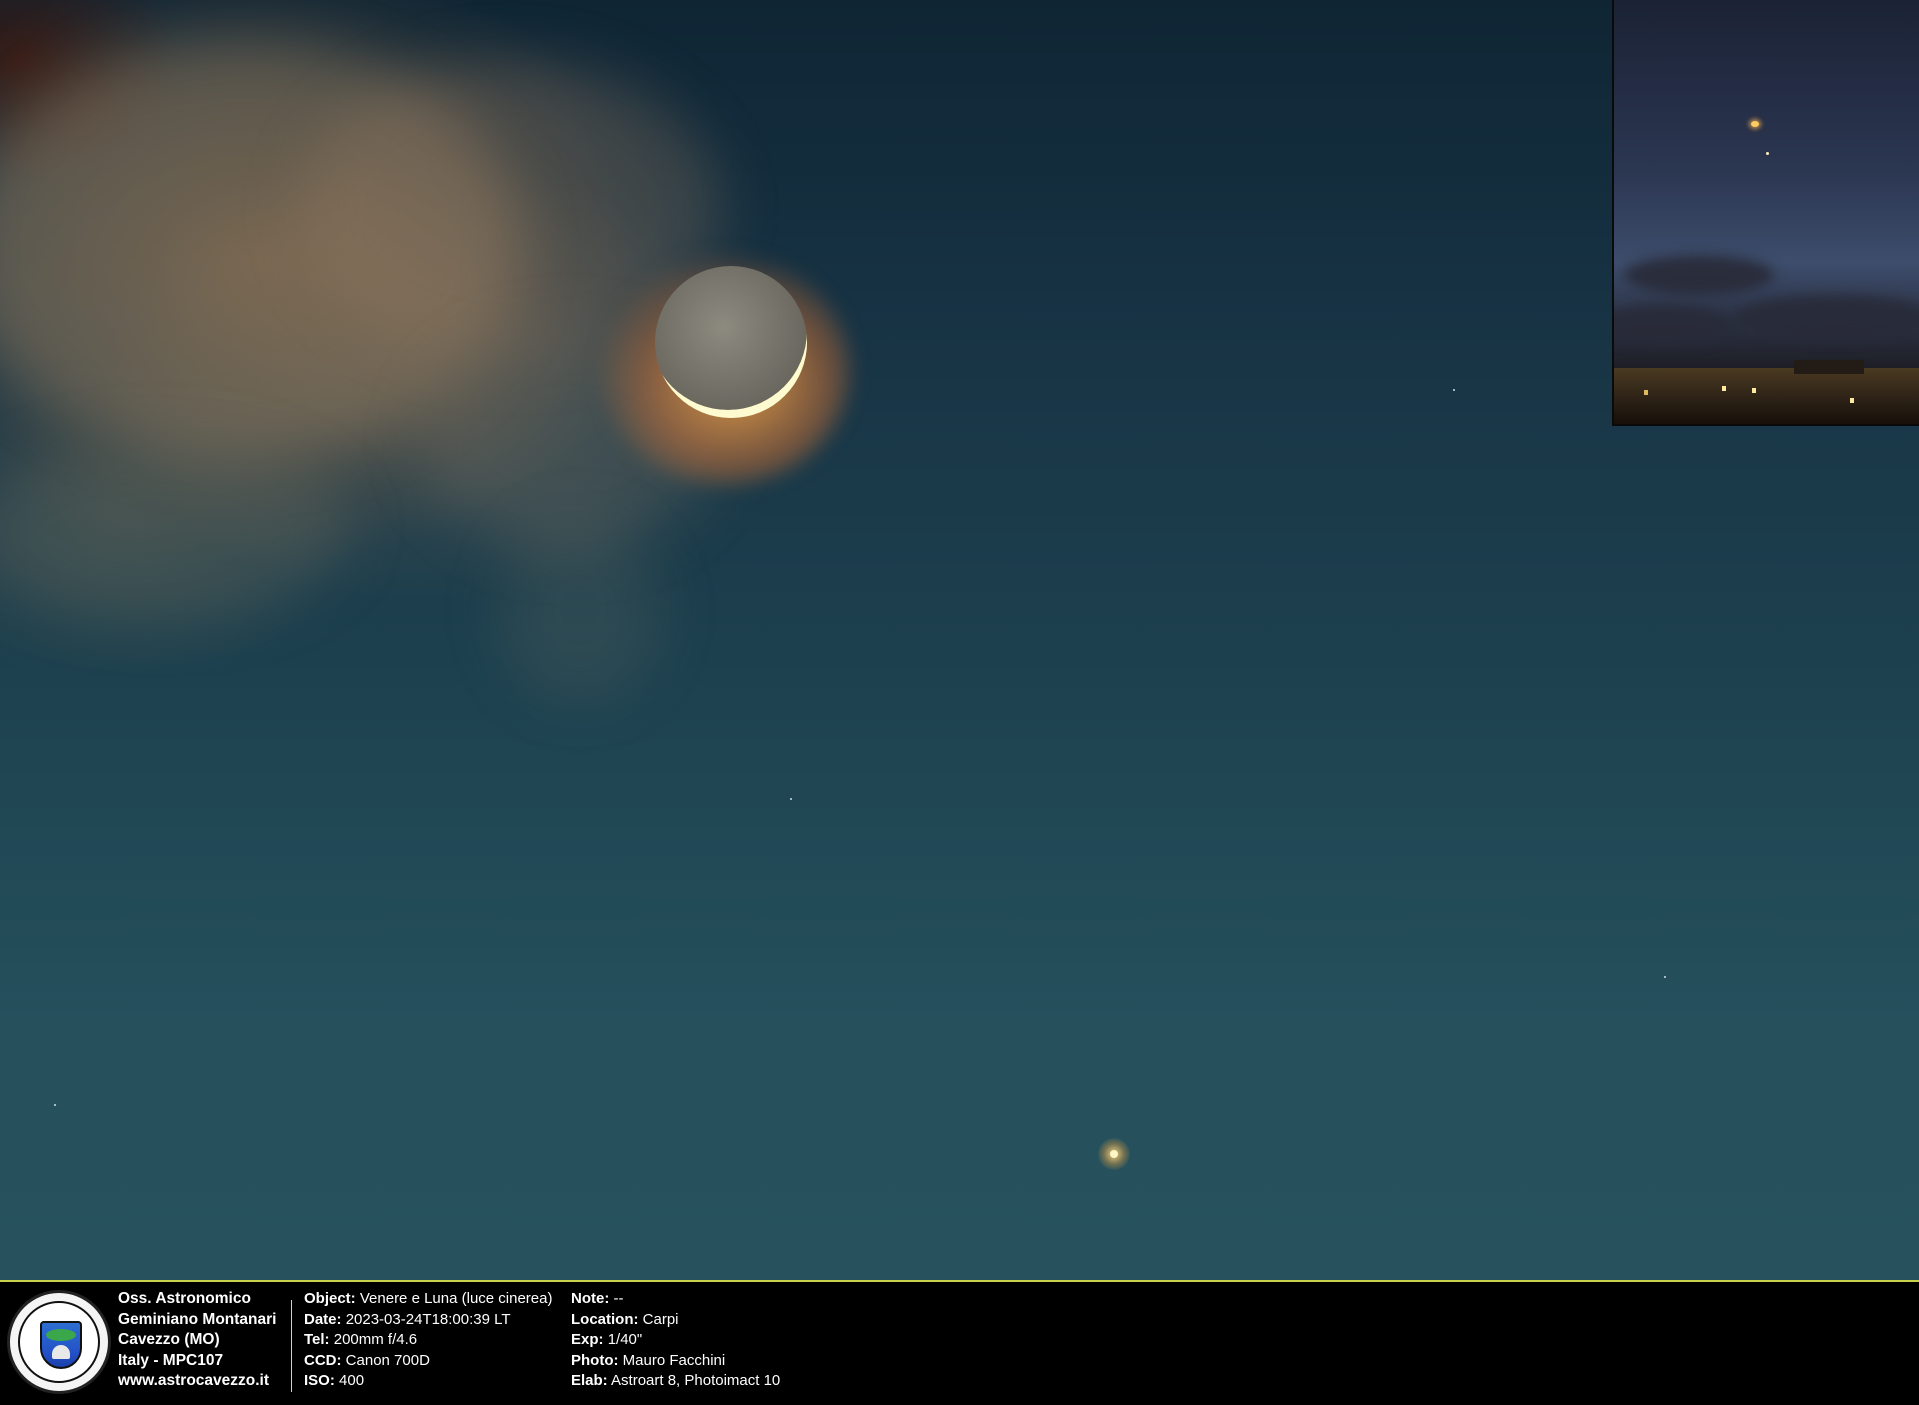 This screenshot has height=1405, width=1919. Describe the element at coordinates (291, 1346) in the screenshot. I see `footer-divider` at that location.